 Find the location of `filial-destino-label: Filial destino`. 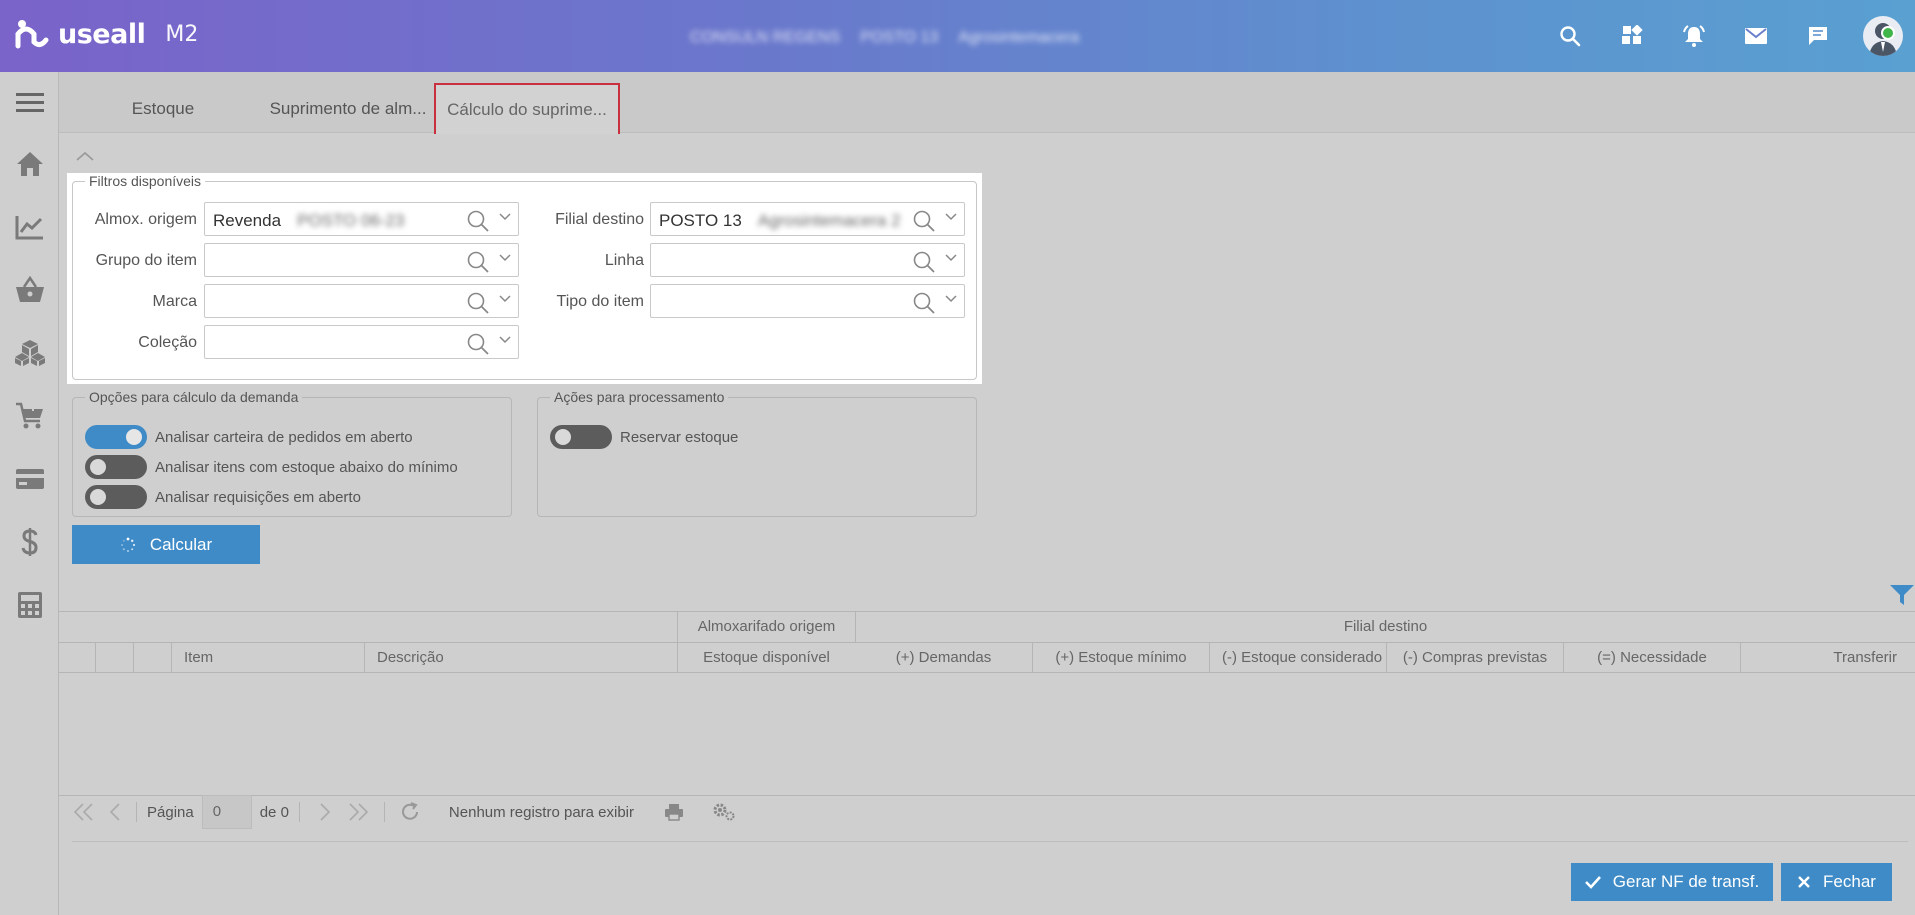

filial-destino-label: Filial destino is located at coordinates (599, 219).